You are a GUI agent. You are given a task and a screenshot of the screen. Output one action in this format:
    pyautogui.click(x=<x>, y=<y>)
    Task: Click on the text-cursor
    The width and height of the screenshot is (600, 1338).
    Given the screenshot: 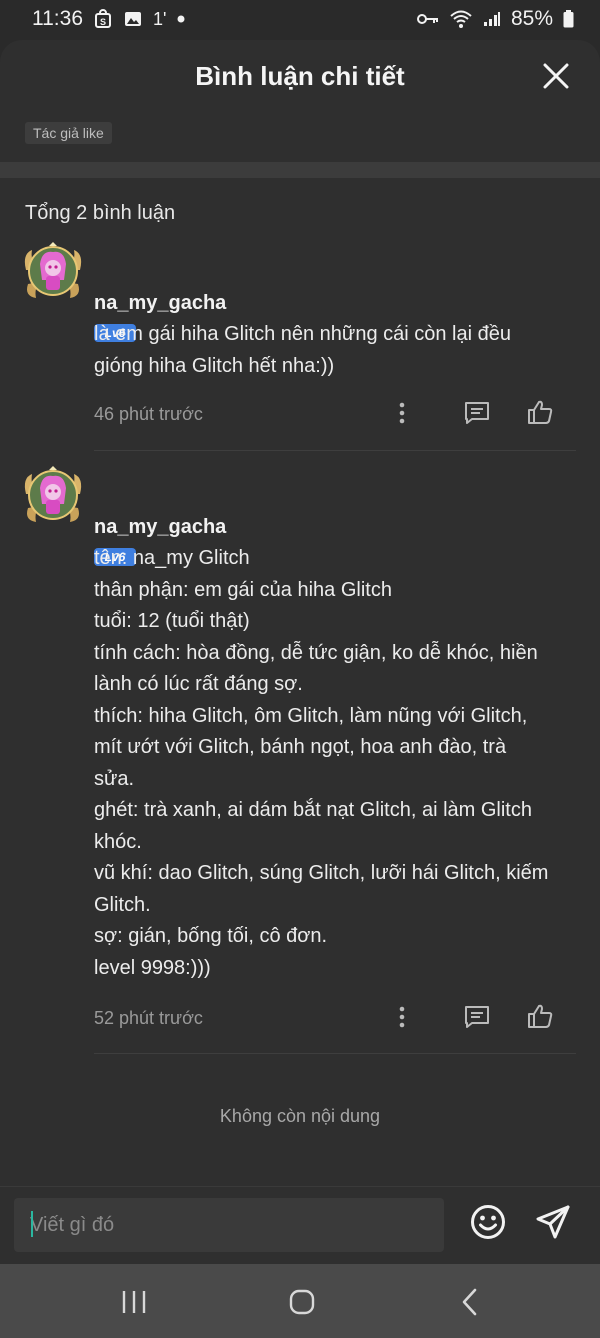 What is the action you would take?
    pyautogui.click(x=32, y=1224)
    